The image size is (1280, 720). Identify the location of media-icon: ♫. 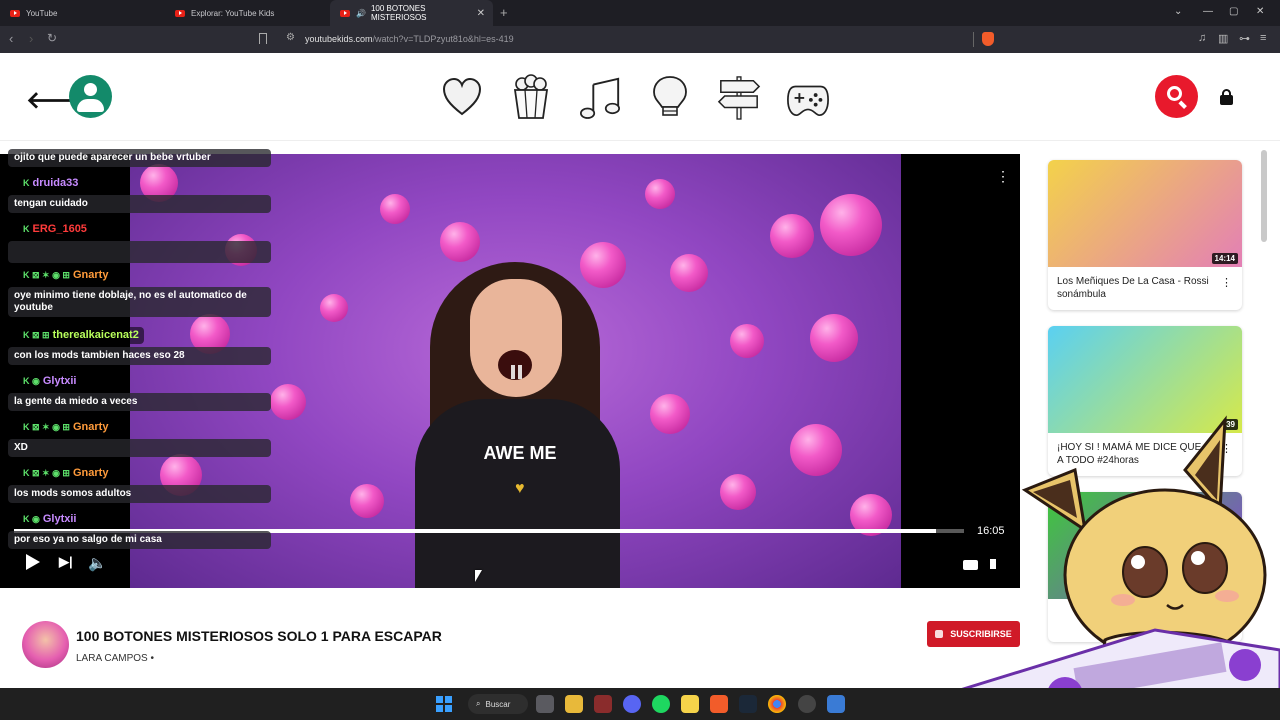
(1202, 38).